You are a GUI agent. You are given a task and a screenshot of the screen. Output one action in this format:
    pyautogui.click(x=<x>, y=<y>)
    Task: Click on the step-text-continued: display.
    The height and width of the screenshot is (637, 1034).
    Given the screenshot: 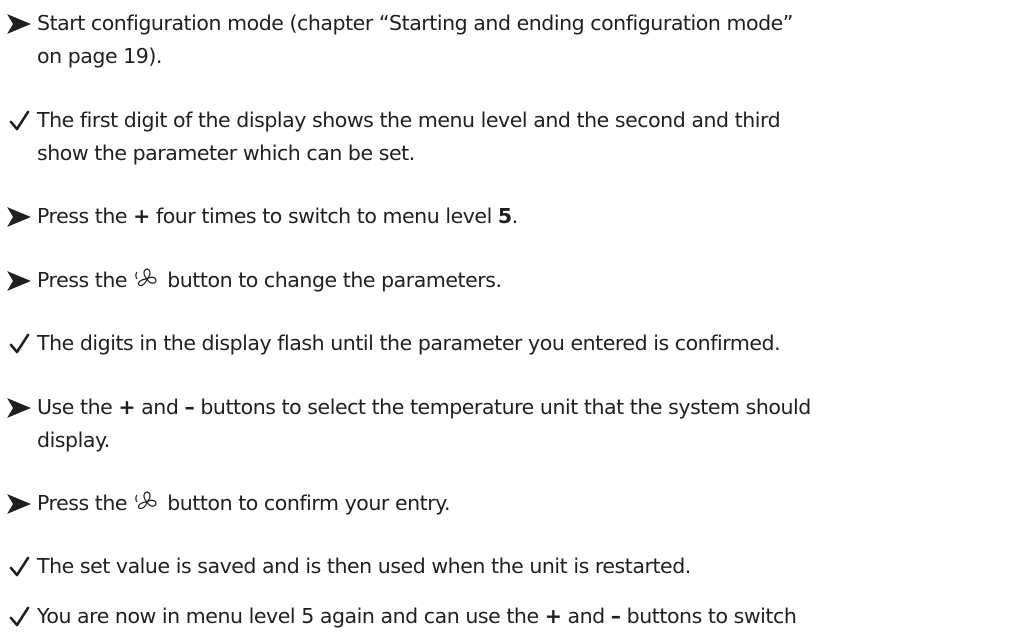 What is the action you would take?
    pyautogui.click(x=73, y=440)
    